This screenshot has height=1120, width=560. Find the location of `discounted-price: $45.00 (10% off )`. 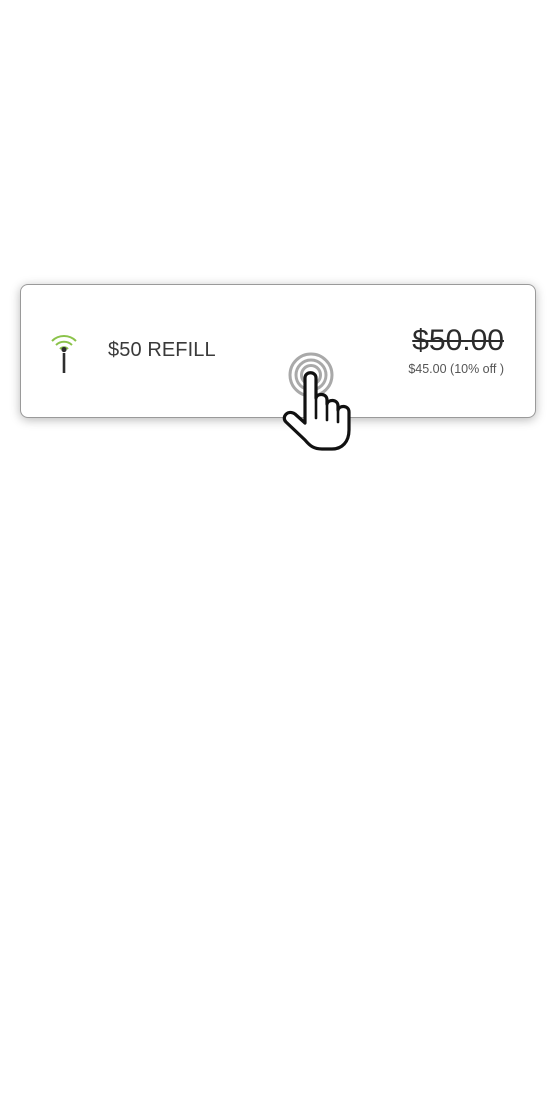

discounted-price: $45.00 (10% off ) is located at coordinates (456, 369).